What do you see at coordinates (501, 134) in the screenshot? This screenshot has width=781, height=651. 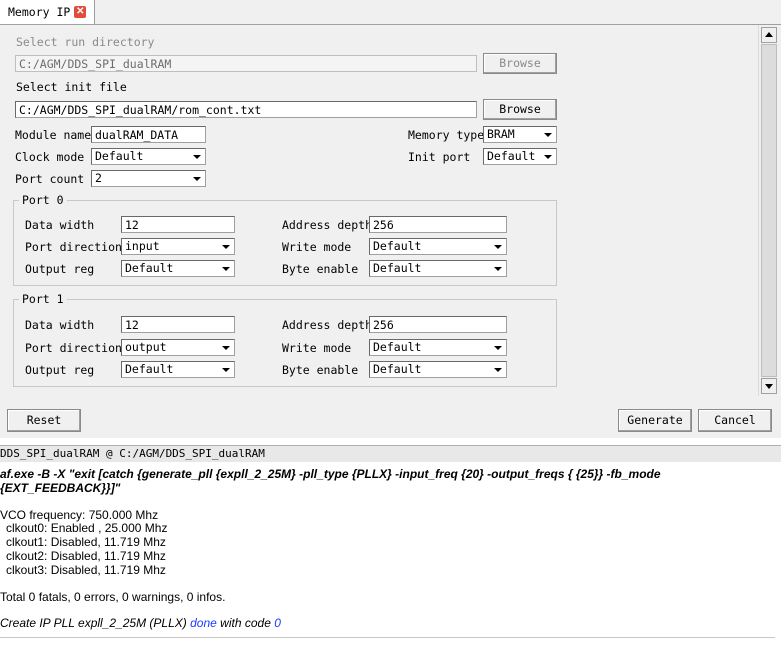 I see `memory-type-value: BRAM` at bounding box center [501, 134].